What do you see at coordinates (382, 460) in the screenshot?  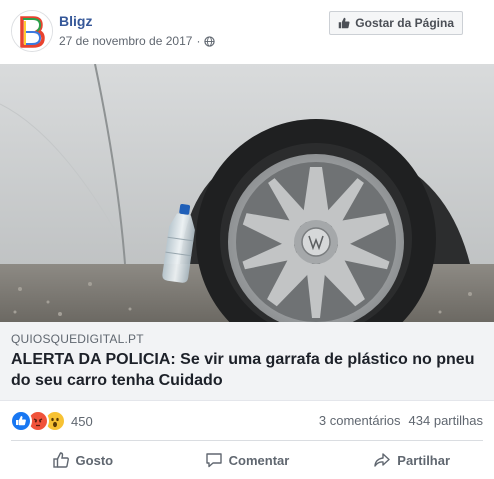 I see `share-icon` at bounding box center [382, 460].